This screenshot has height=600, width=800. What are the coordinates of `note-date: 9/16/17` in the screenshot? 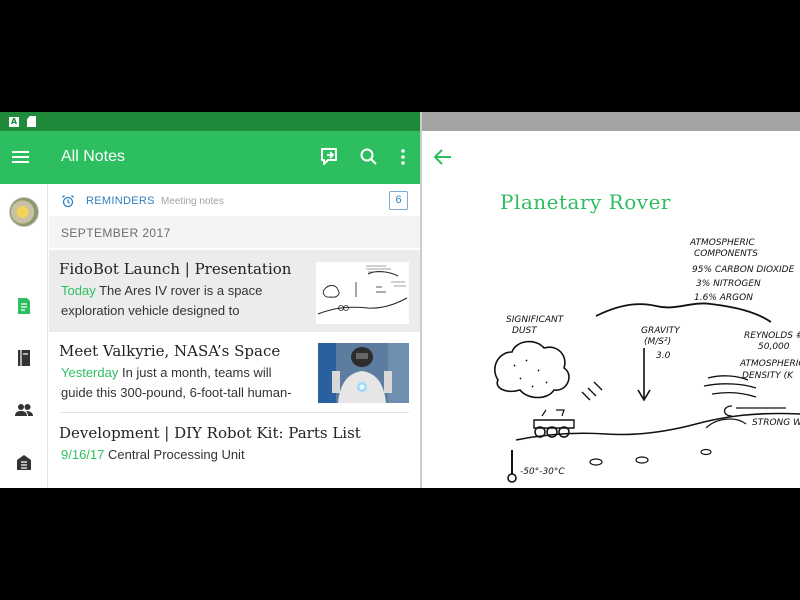 It's located at (83, 454).